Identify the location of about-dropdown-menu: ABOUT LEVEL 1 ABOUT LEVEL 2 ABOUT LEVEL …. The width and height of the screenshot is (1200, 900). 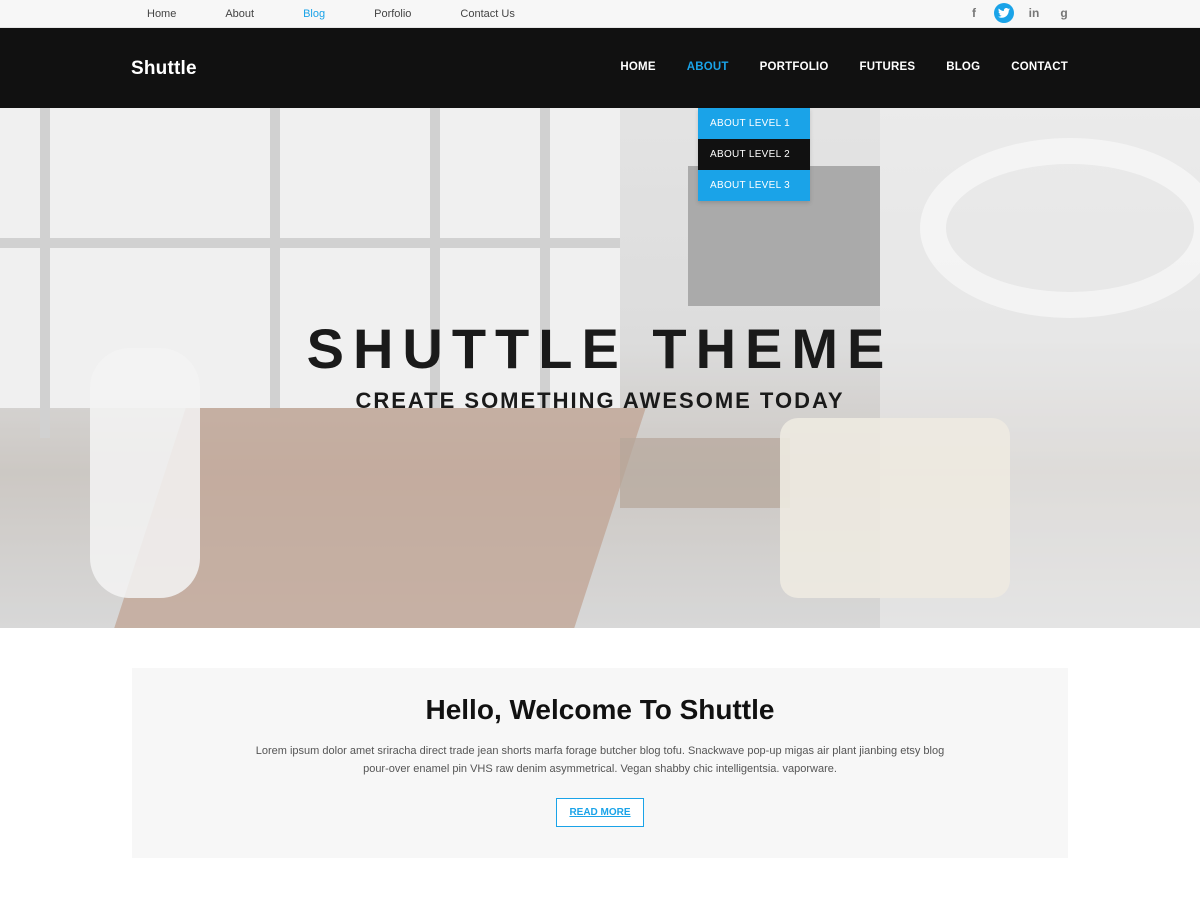
(754, 154).